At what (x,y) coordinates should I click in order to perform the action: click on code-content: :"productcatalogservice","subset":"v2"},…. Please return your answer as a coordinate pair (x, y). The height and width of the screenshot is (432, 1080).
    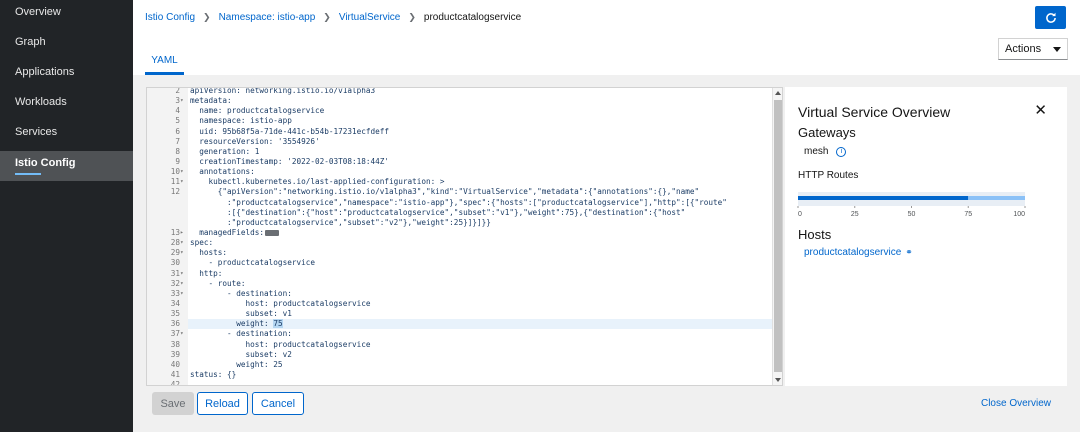
    Looking at the image, I should click on (340, 222).